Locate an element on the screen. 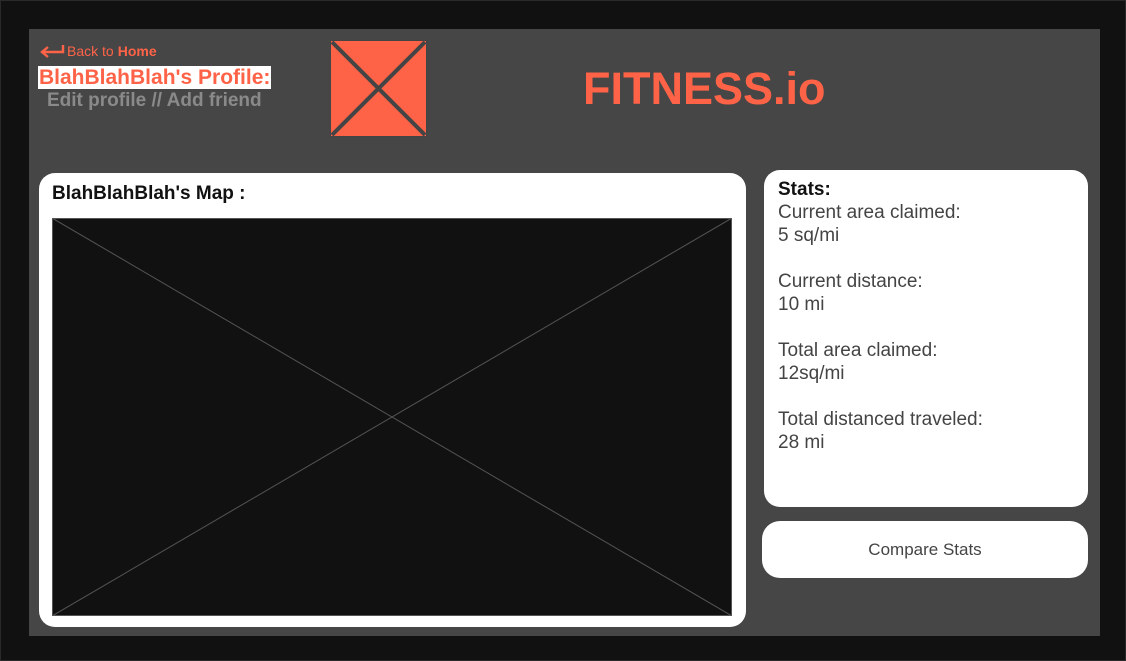  stat-label: Total area claimed: is located at coordinates (858, 350).